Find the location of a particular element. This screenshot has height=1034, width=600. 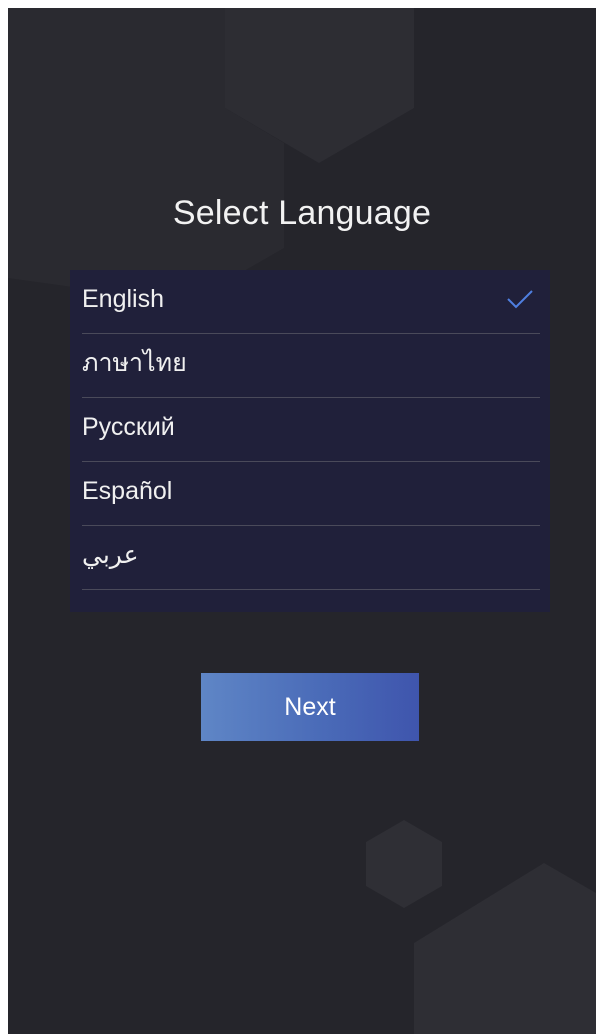

background-hexagon-small is located at coordinates (404, 864).